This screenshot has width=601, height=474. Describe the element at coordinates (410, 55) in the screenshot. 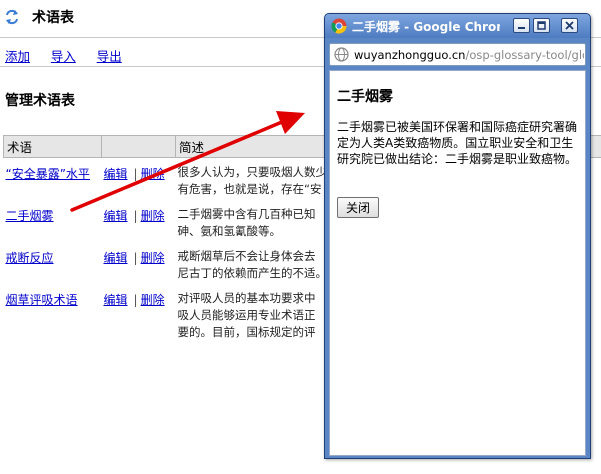

I see `url-host: wuyanzhongguo.cn` at that location.